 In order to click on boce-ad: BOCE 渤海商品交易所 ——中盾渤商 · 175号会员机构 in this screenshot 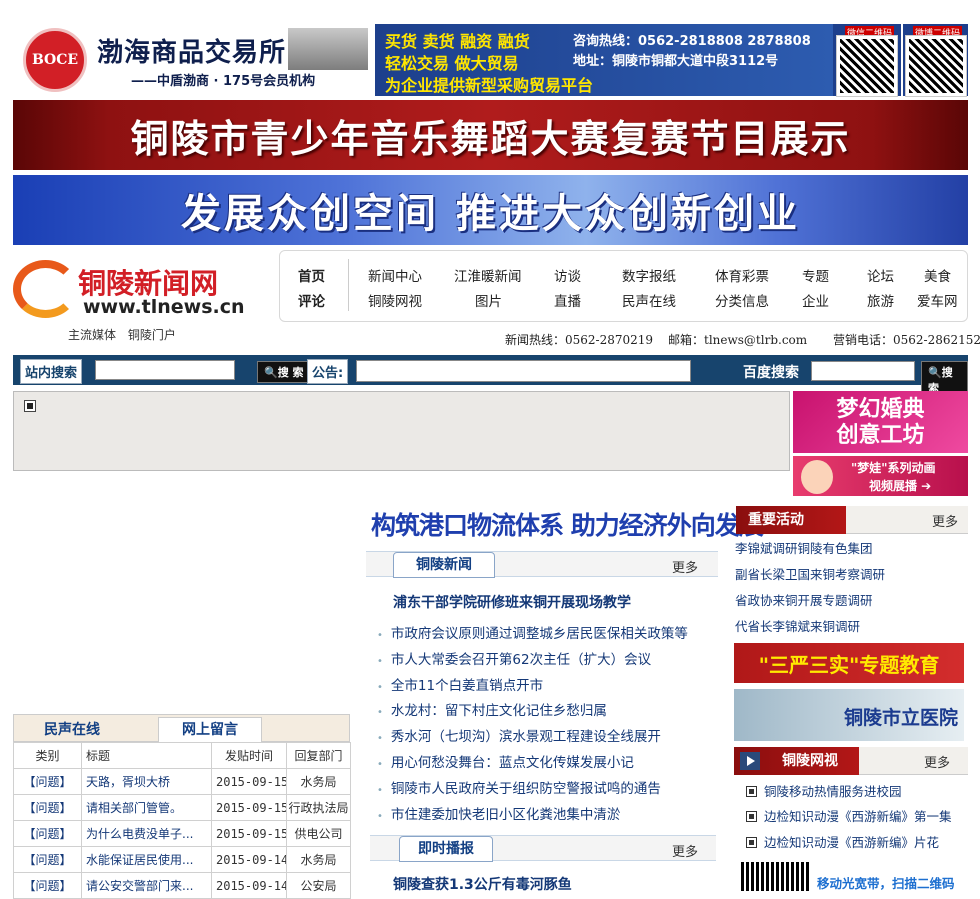, I will do `click(194, 60)`.